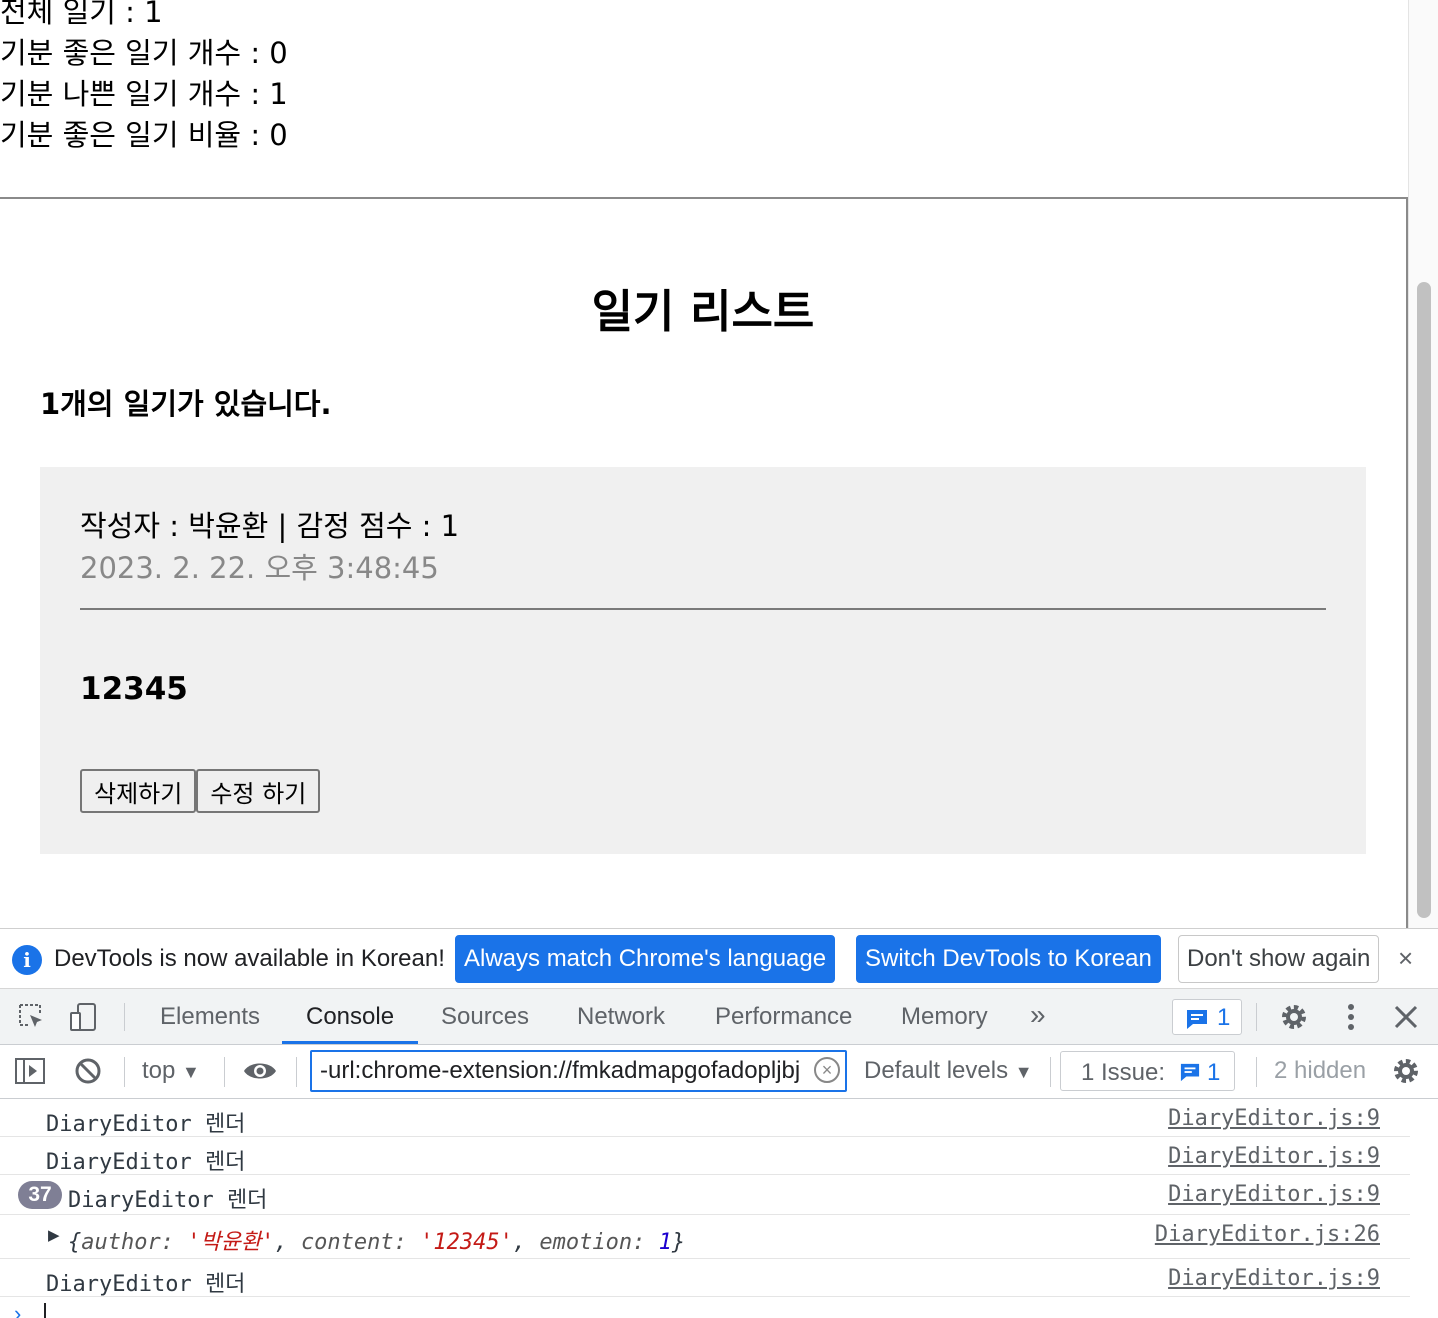 The image size is (1438, 1318). What do you see at coordinates (645, 959) in the screenshot?
I see `always-match-language-button: Always match Chrome's language` at bounding box center [645, 959].